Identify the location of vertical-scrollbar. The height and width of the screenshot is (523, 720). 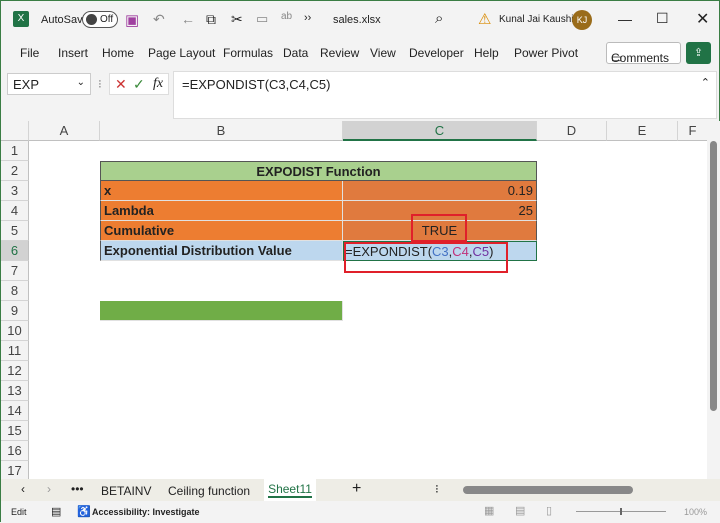
(713, 300).